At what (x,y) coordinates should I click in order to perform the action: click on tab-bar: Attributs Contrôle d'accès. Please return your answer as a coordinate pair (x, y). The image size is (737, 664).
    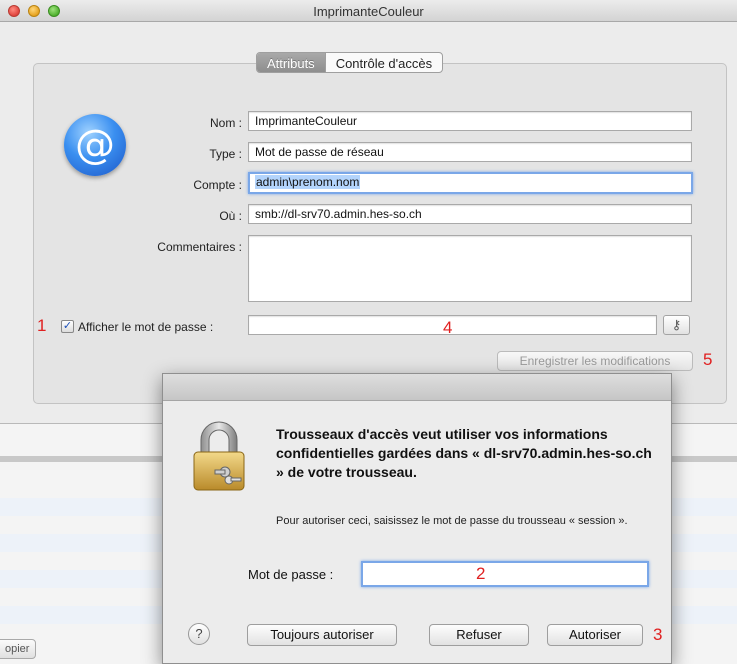
    Looking at the image, I should click on (350, 62).